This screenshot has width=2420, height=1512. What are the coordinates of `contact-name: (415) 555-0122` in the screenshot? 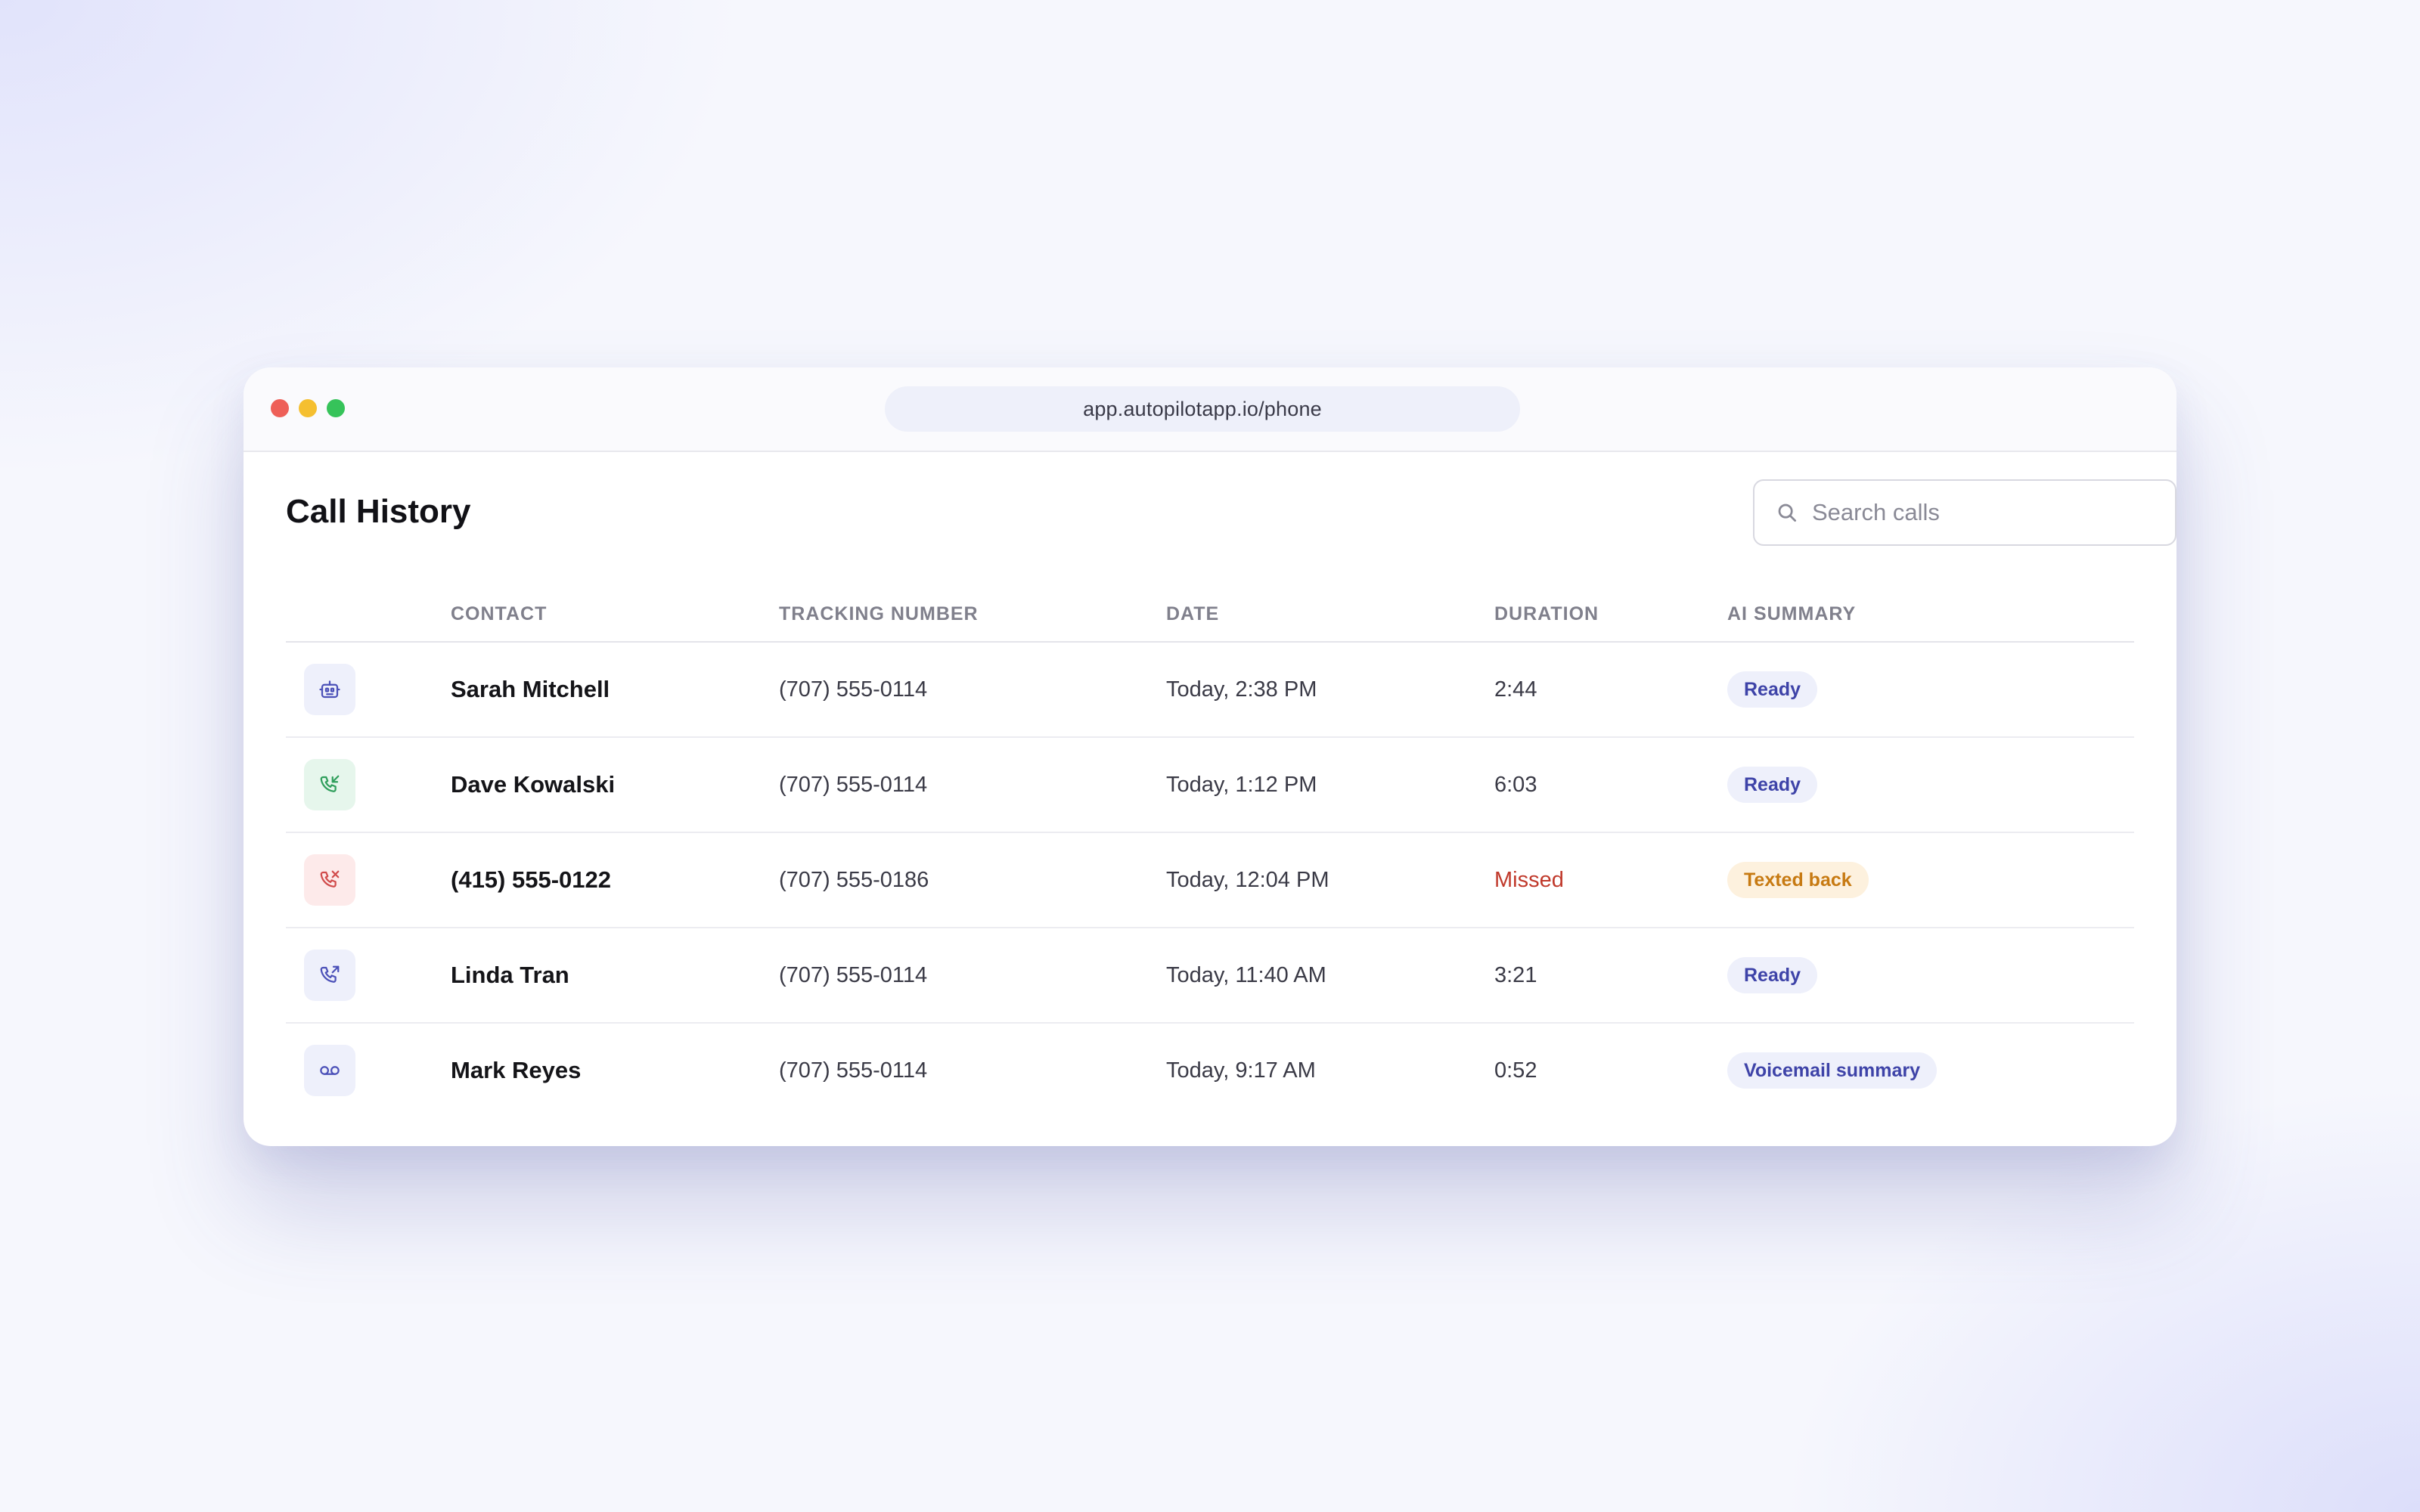 It's located at (531, 880).